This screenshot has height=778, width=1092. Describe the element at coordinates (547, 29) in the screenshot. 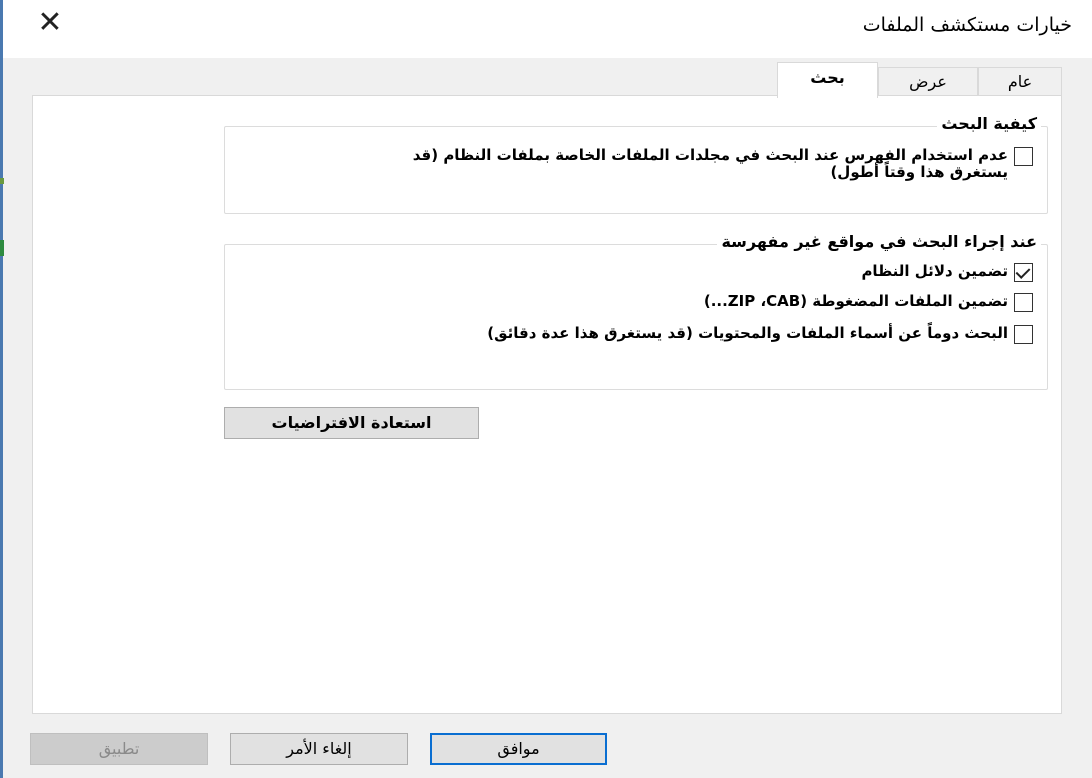

I see `title-bar: خيارات مستكشف الملفات ✕` at that location.